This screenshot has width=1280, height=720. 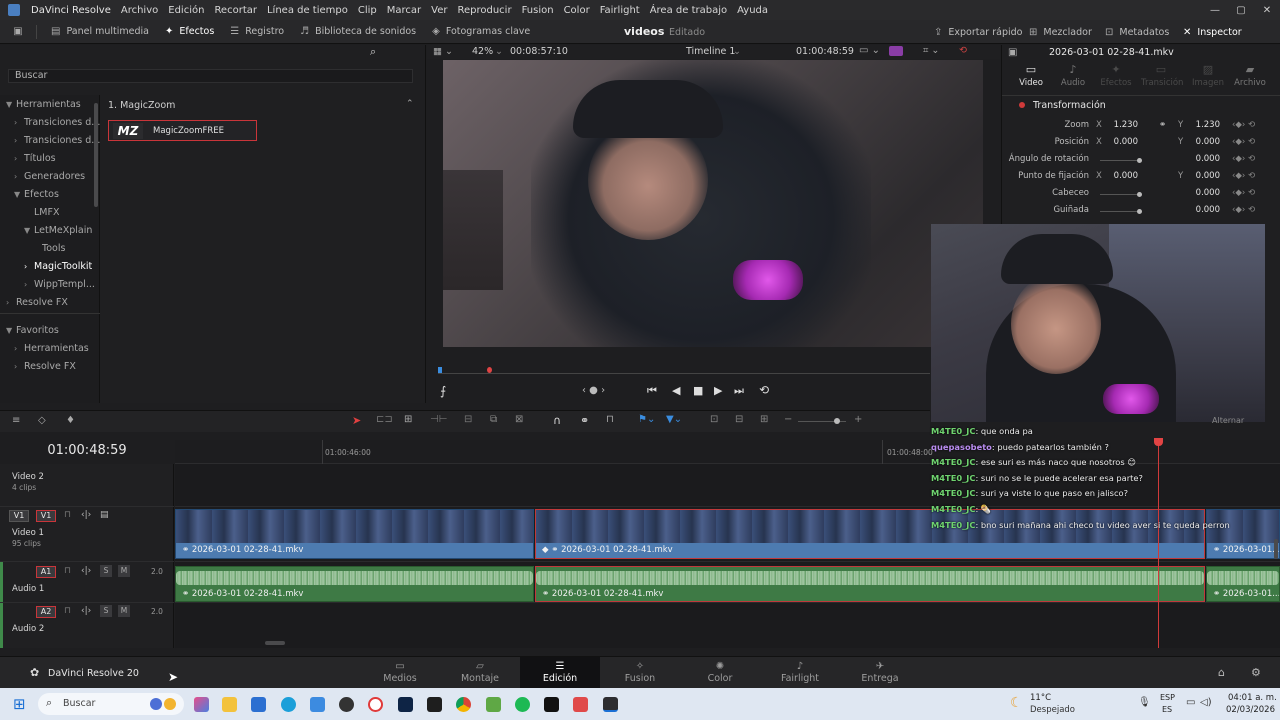 I want to click on lang-top: ESP, so click(x=1167, y=697).